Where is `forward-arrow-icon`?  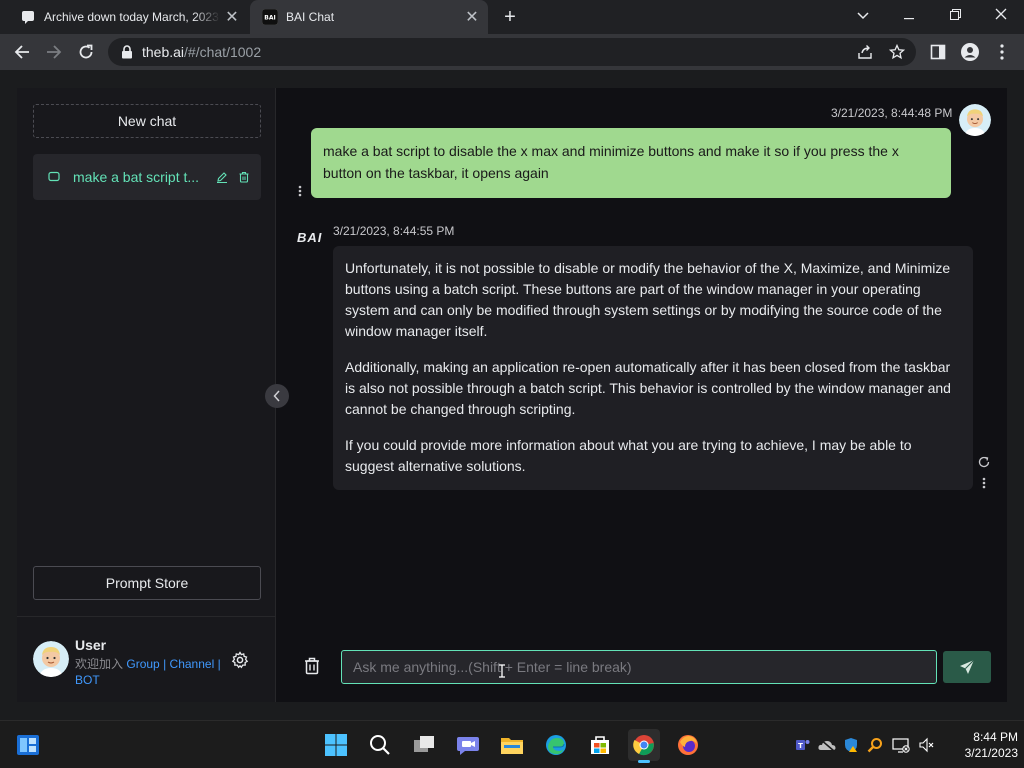 forward-arrow-icon is located at coordinates (54, 52).